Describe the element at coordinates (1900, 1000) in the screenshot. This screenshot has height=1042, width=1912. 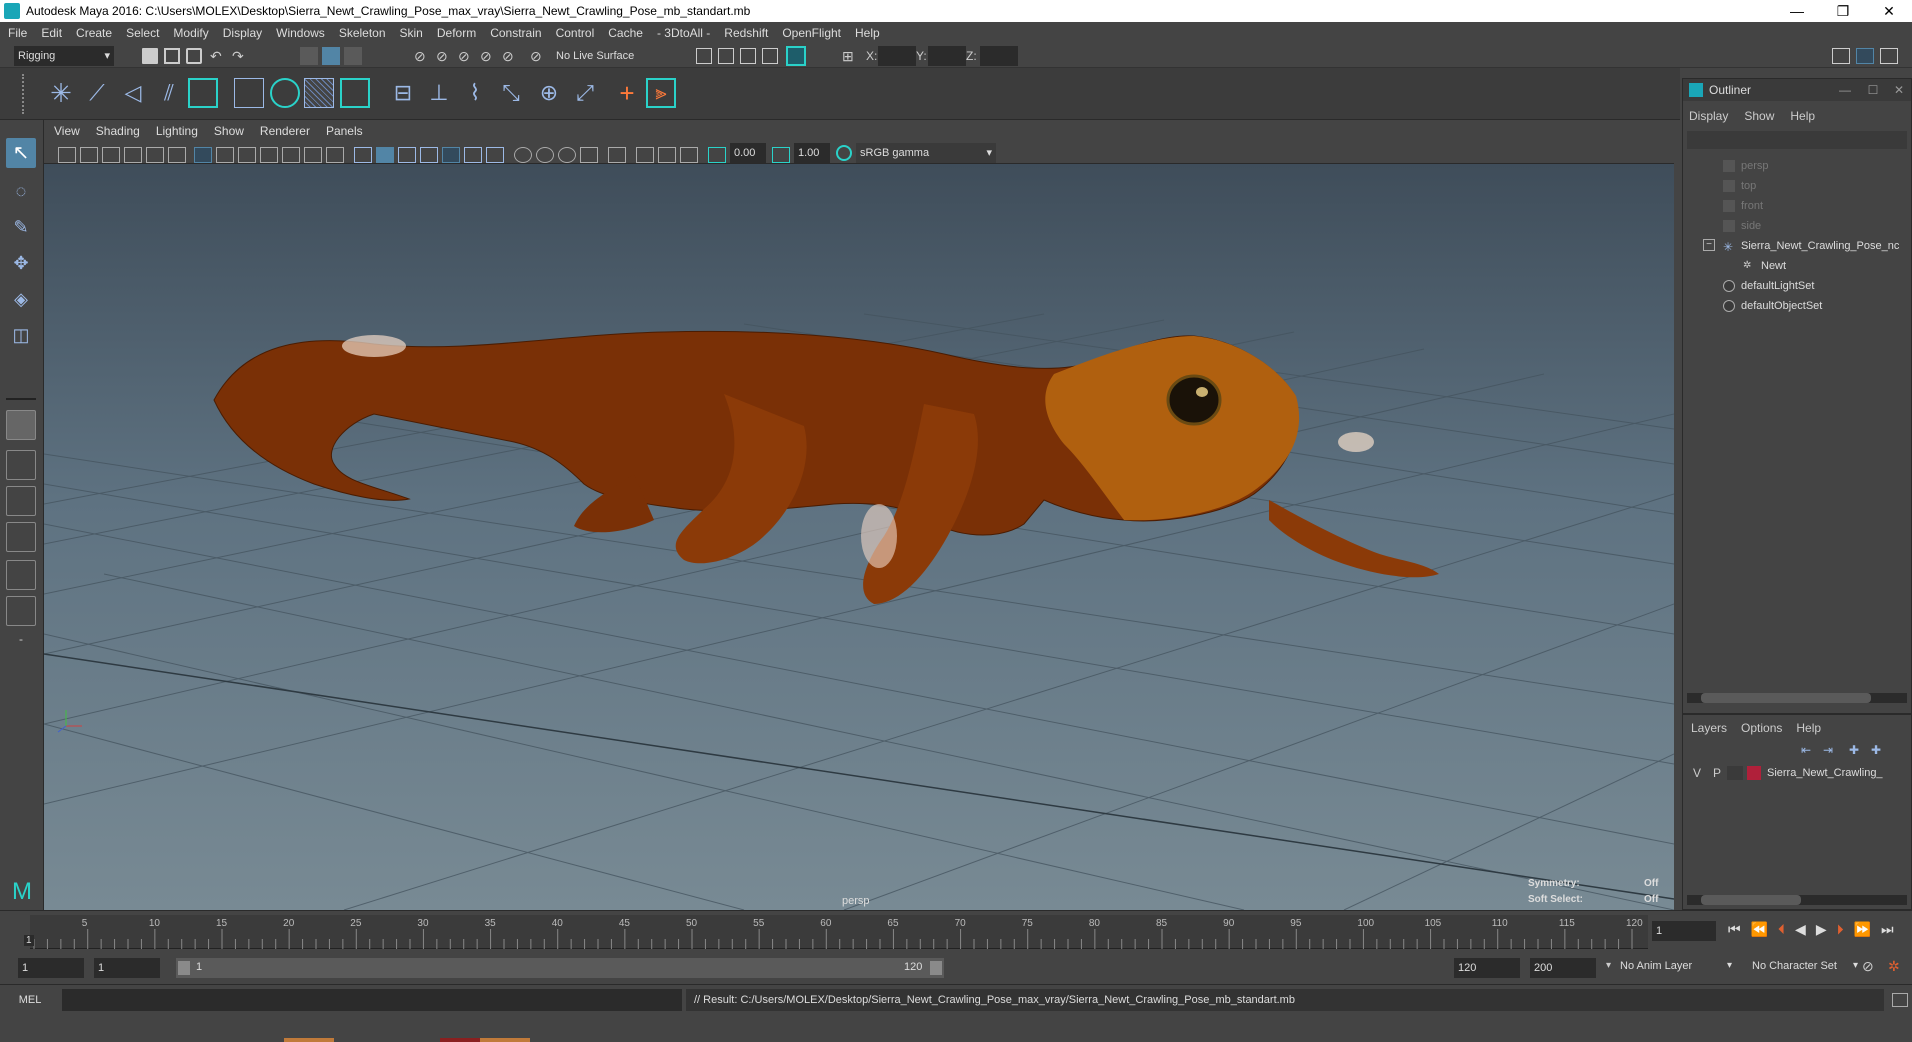
I see `script-editor-icon` at that location.